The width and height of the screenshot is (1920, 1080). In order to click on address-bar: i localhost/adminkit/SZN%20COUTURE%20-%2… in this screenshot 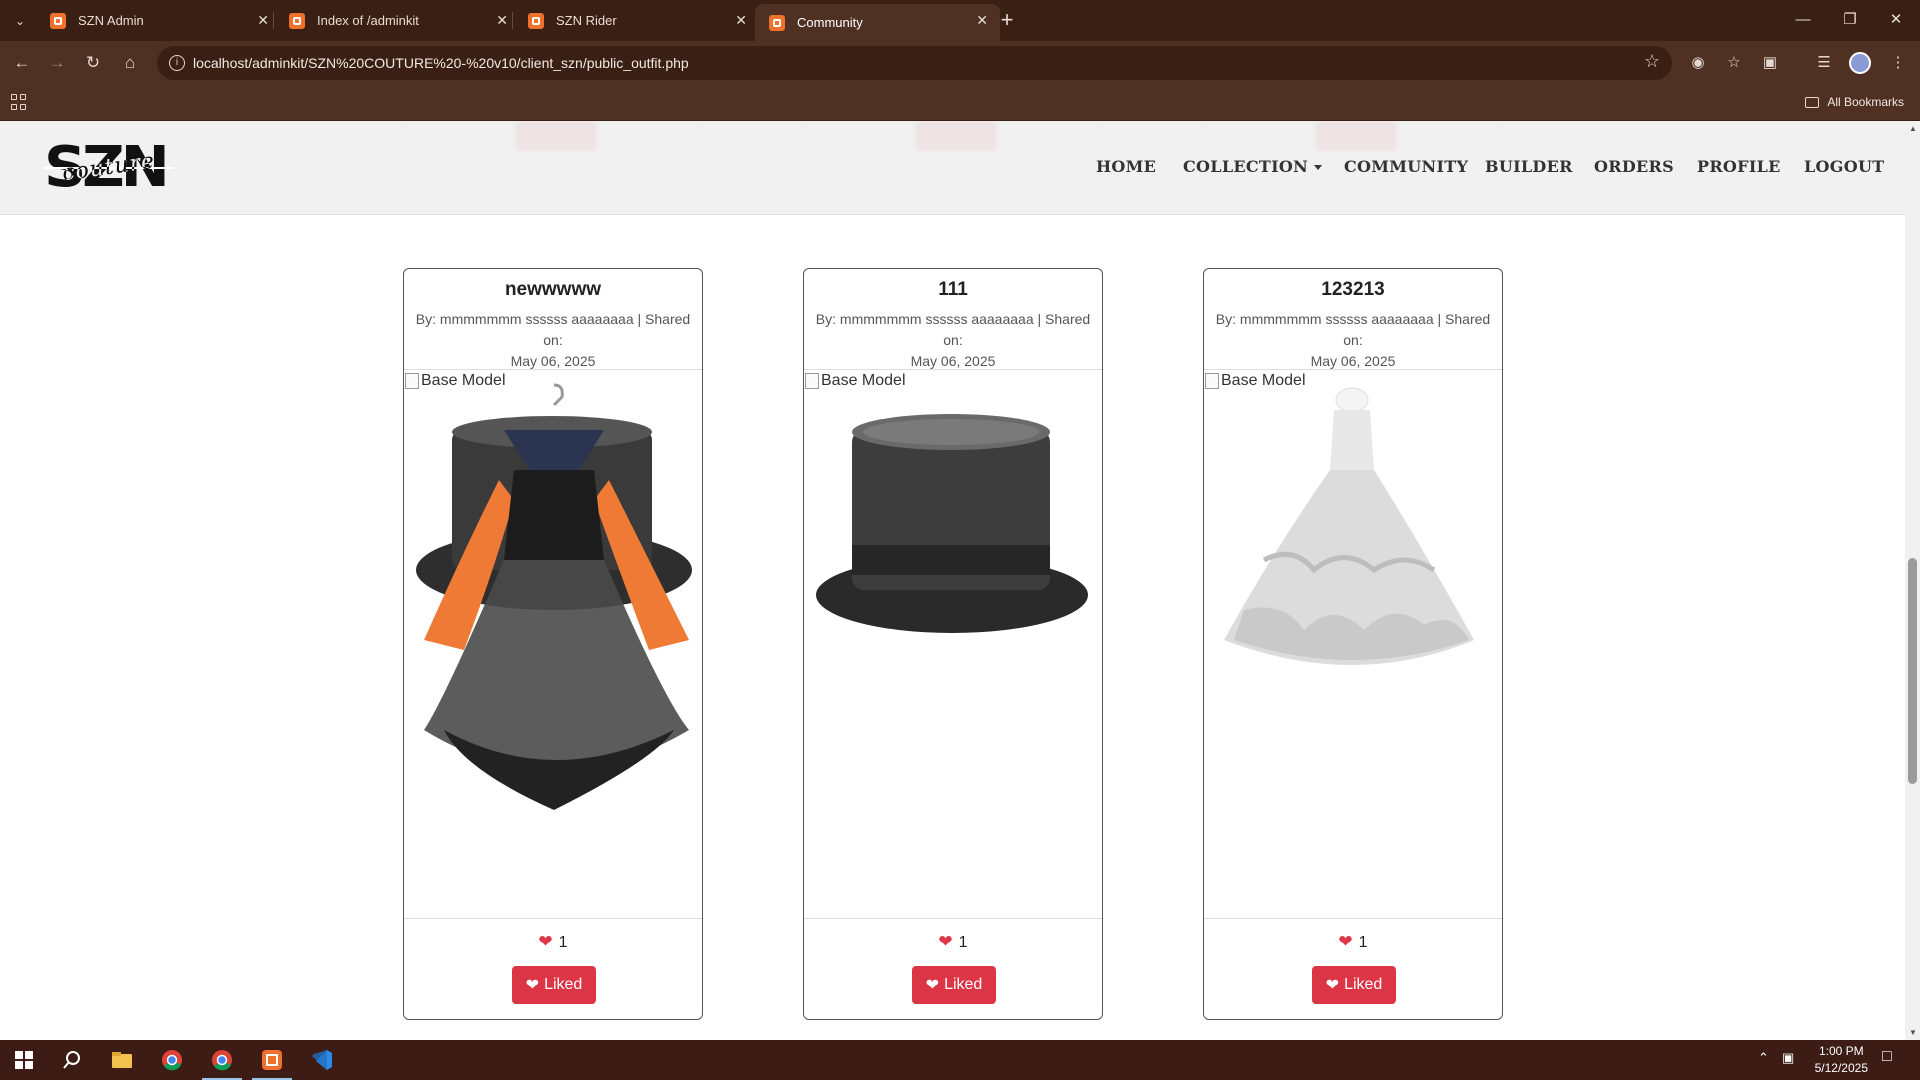, I will do `click(914, 63)`.